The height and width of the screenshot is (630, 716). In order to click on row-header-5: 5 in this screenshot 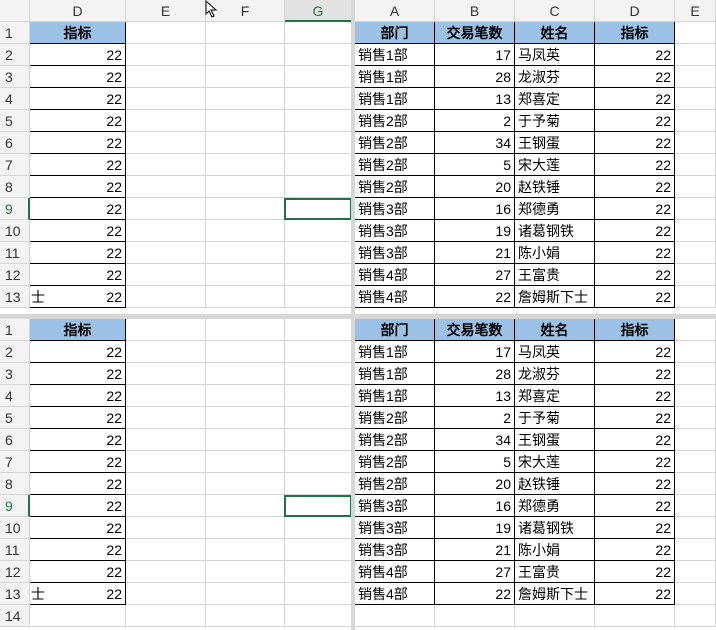, I will do `click(15, 418)`.